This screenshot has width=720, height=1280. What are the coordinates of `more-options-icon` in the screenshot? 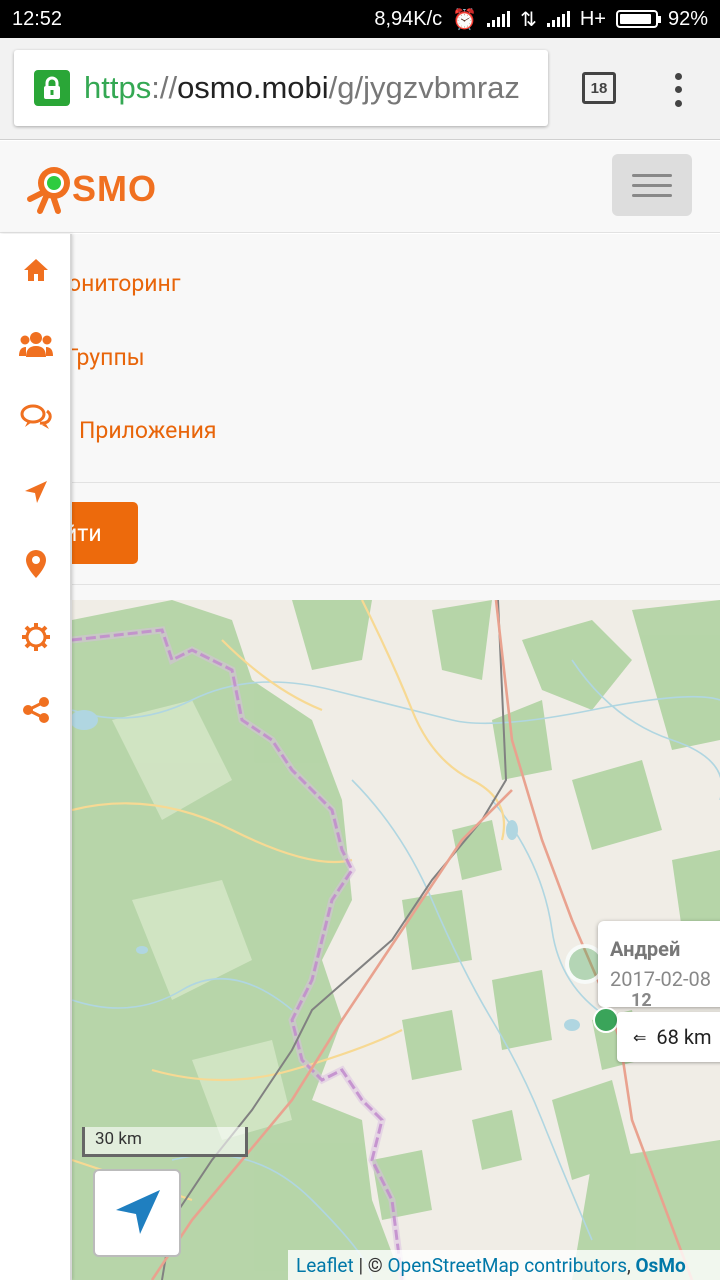 It's located at (678, 90).